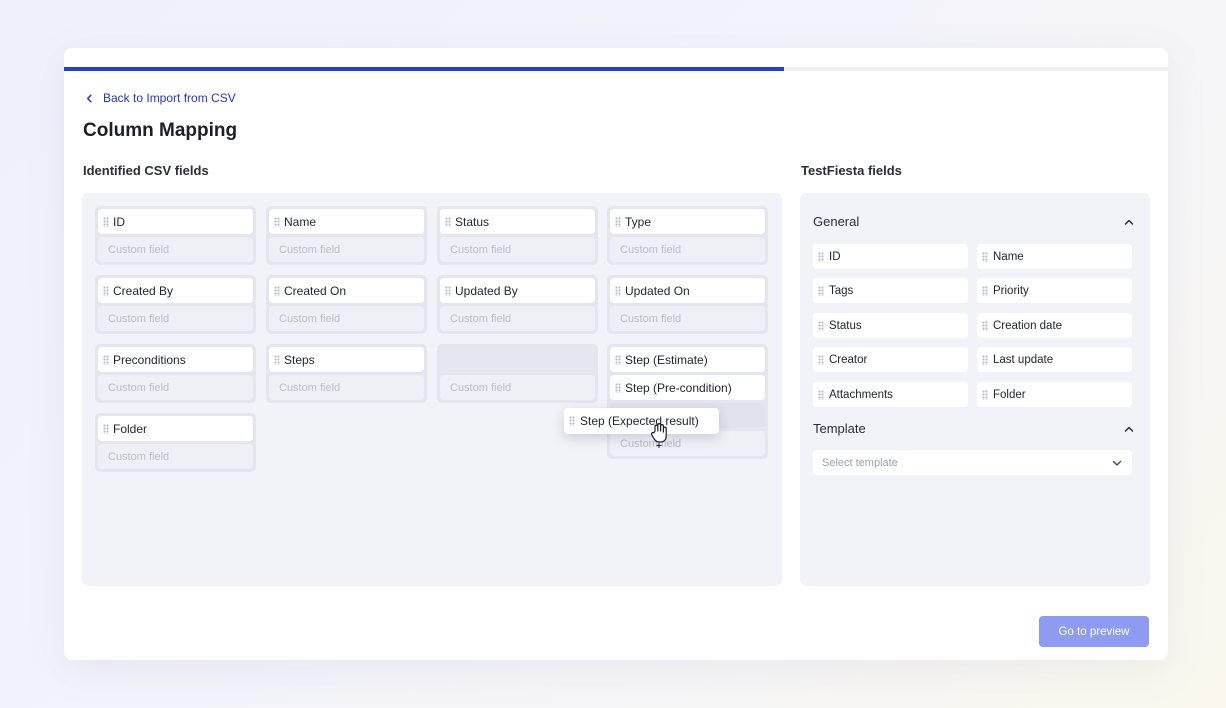 The height and width of the screenshot is (708, 1226). I want to click on csv-field-chip: Folder, so click(175, 428).